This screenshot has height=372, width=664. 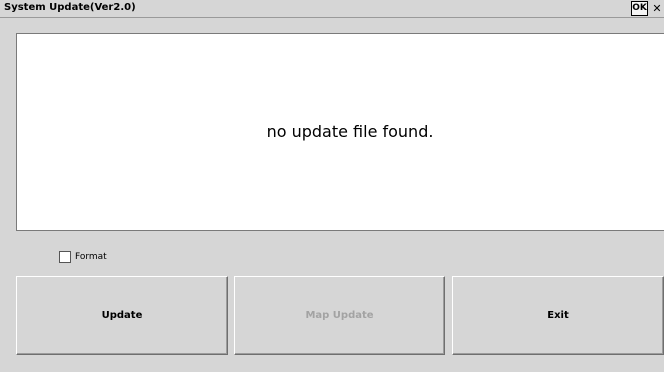 I want to click on title-bar: System Update(Ver2.0) OK ✕, so click(x=332, y=9).